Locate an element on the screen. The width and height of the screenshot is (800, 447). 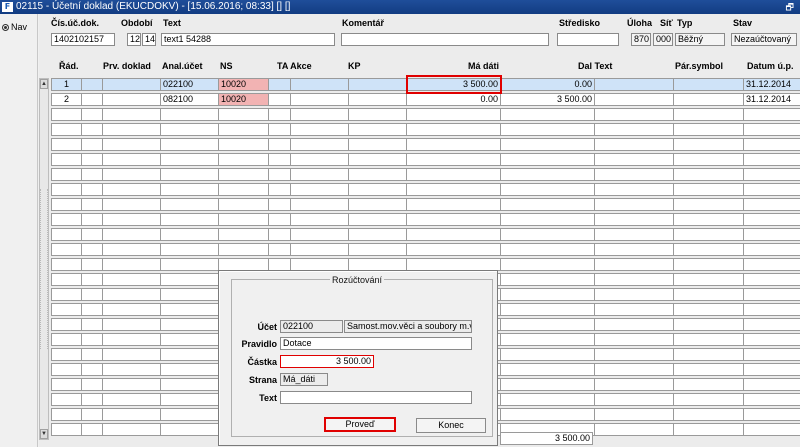
obdobi-year-field: 14 is located at coordinates (149, 39).